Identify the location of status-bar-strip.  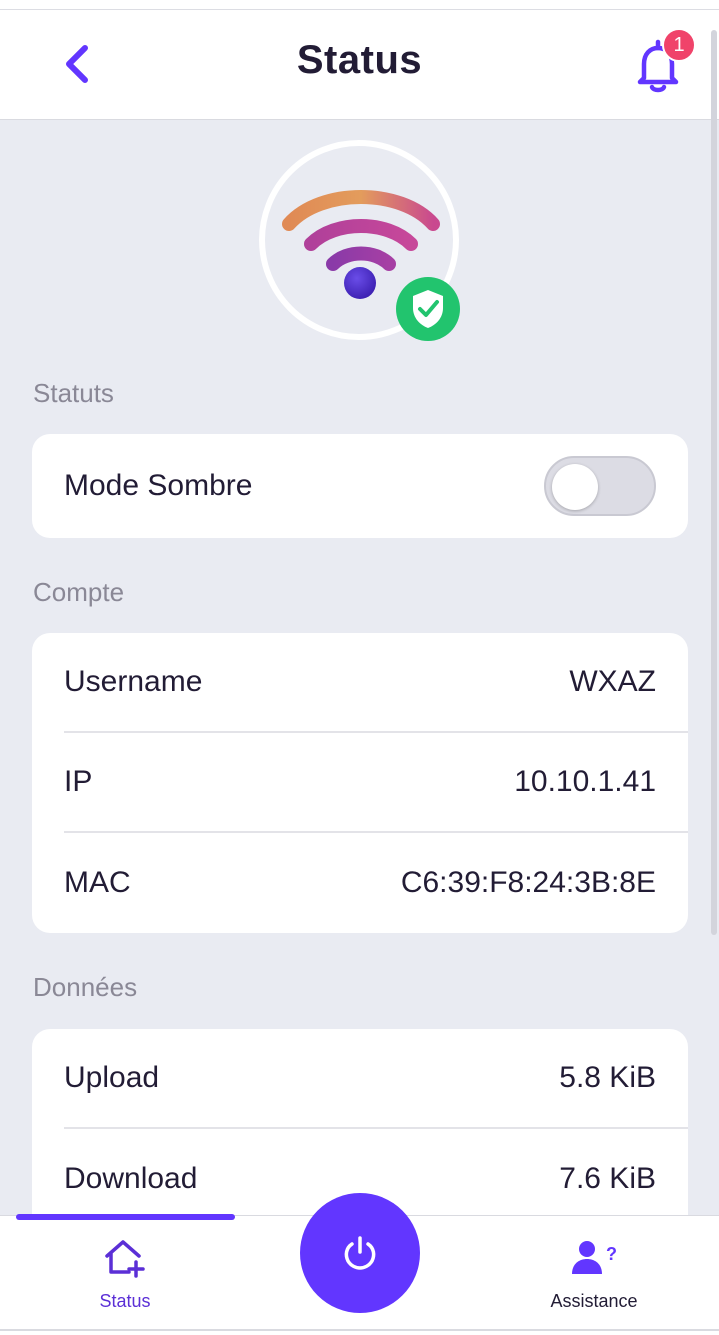
(359, 5).